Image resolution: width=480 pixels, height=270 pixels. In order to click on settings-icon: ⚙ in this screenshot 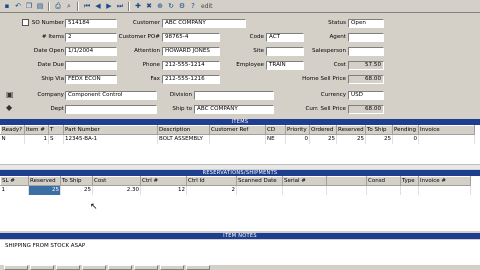, I will do `click(182, 6)`.